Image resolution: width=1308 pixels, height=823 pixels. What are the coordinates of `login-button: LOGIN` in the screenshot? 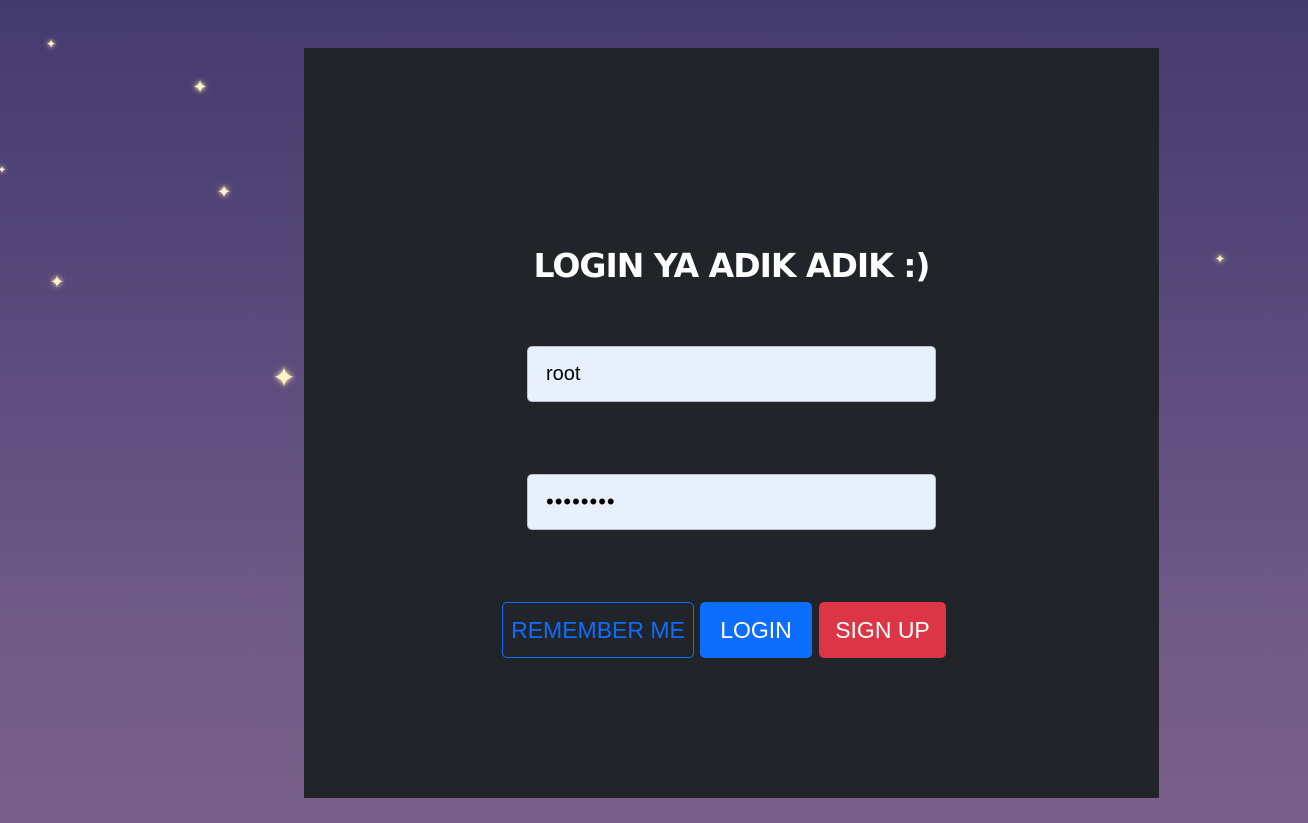 It's located at (756, 630).